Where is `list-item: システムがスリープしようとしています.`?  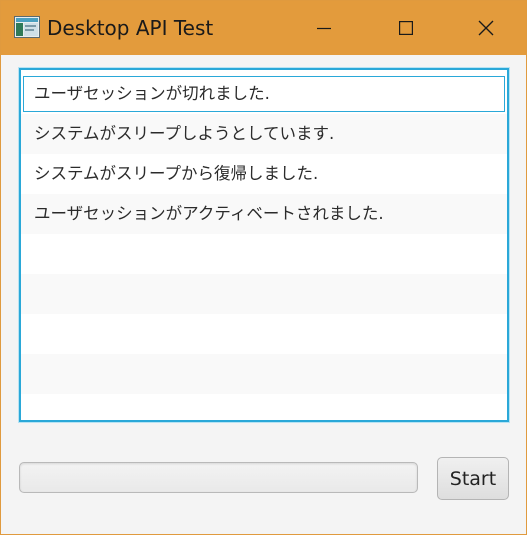 list-item: システムがスリープしようとしています. is located at coordinates (264, 134).